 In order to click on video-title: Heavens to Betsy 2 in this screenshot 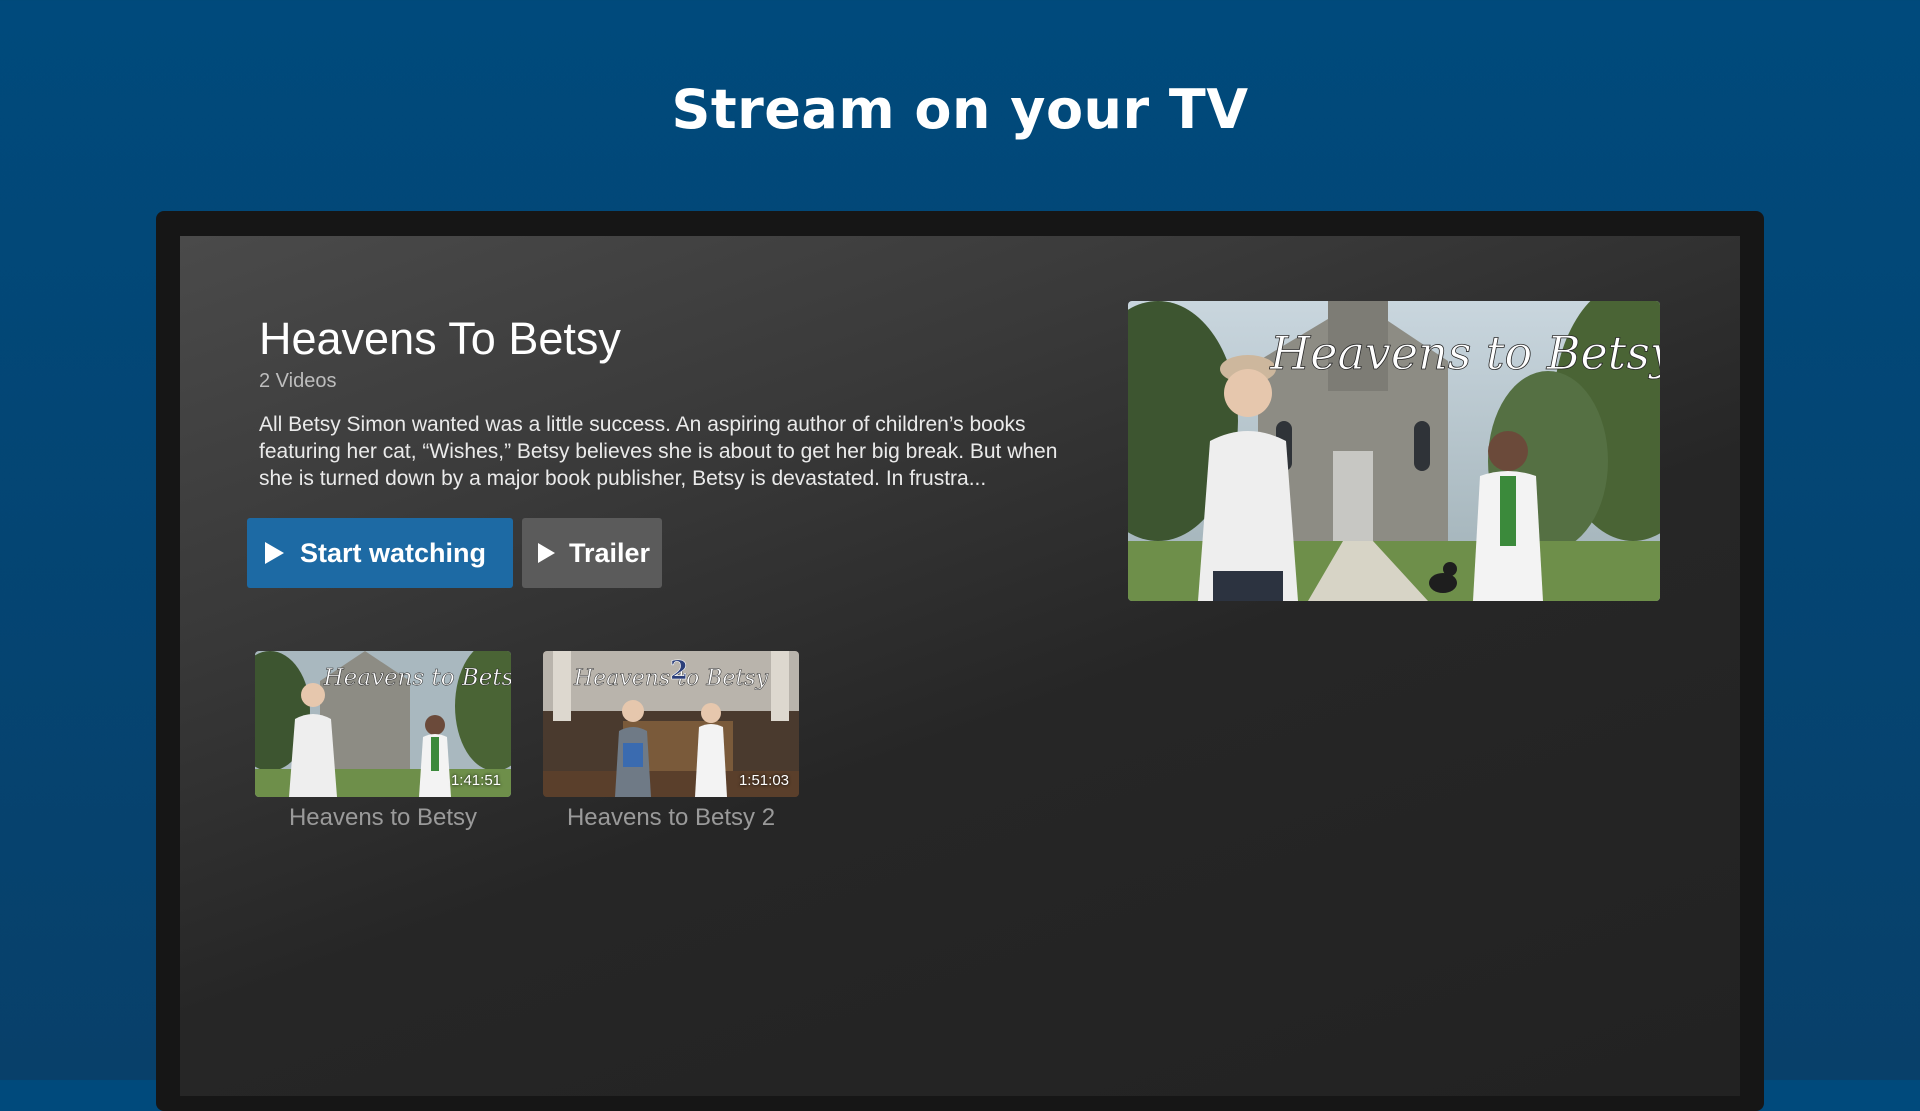, I will do `click(671, 817)`.